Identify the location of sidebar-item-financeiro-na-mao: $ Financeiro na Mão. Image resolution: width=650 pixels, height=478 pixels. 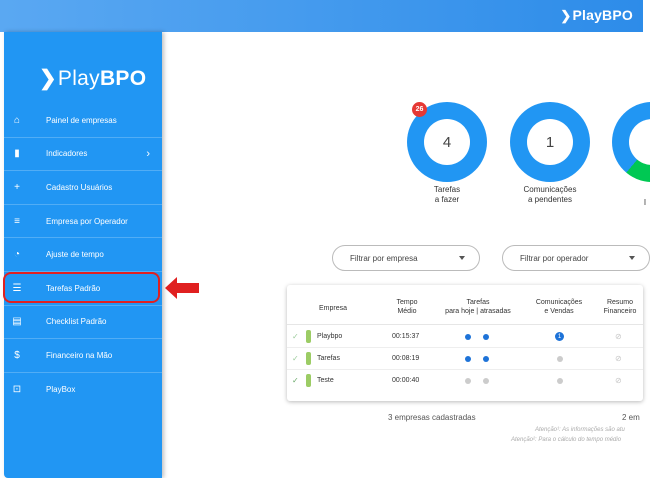
(83, 356).